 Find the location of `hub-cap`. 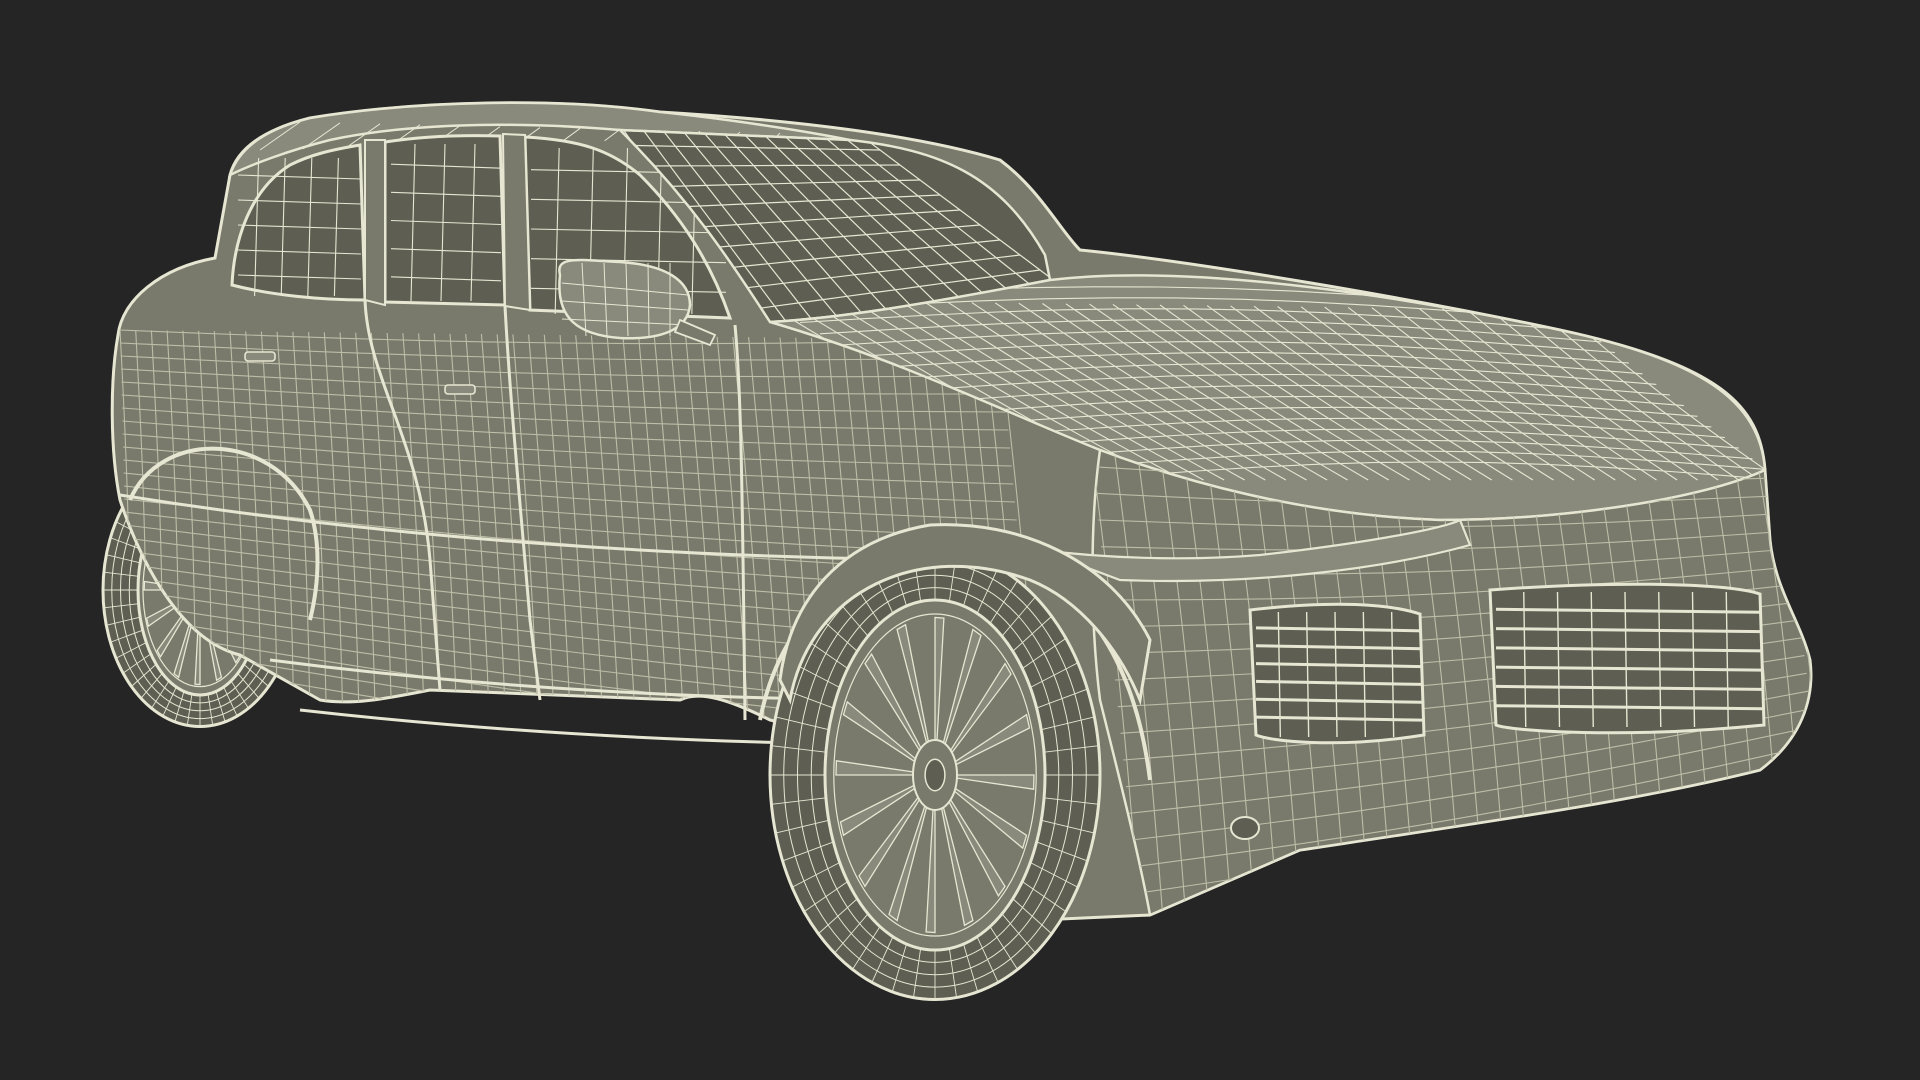

hub-cap is located at coordinates (935, 775).